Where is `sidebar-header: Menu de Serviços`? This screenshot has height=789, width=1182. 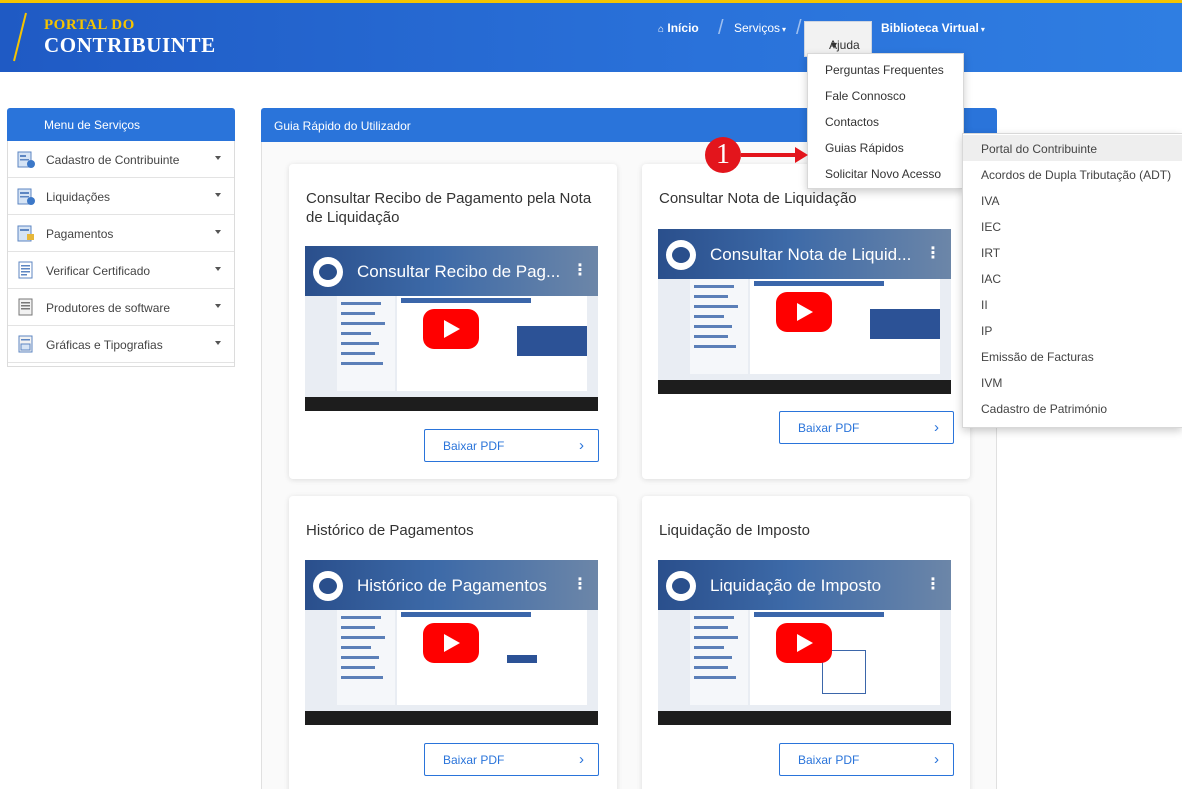
sidebar-header: Menu de Serviços is located at coordinates (121, 124).